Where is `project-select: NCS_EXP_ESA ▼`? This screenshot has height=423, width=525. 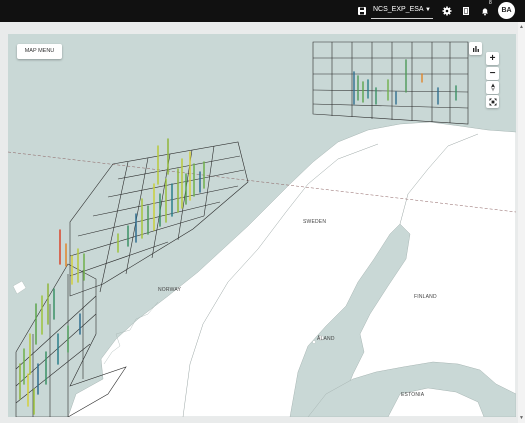 project-select: NCS_EXP_ESA ▼ is located at coordinates (402, 11).